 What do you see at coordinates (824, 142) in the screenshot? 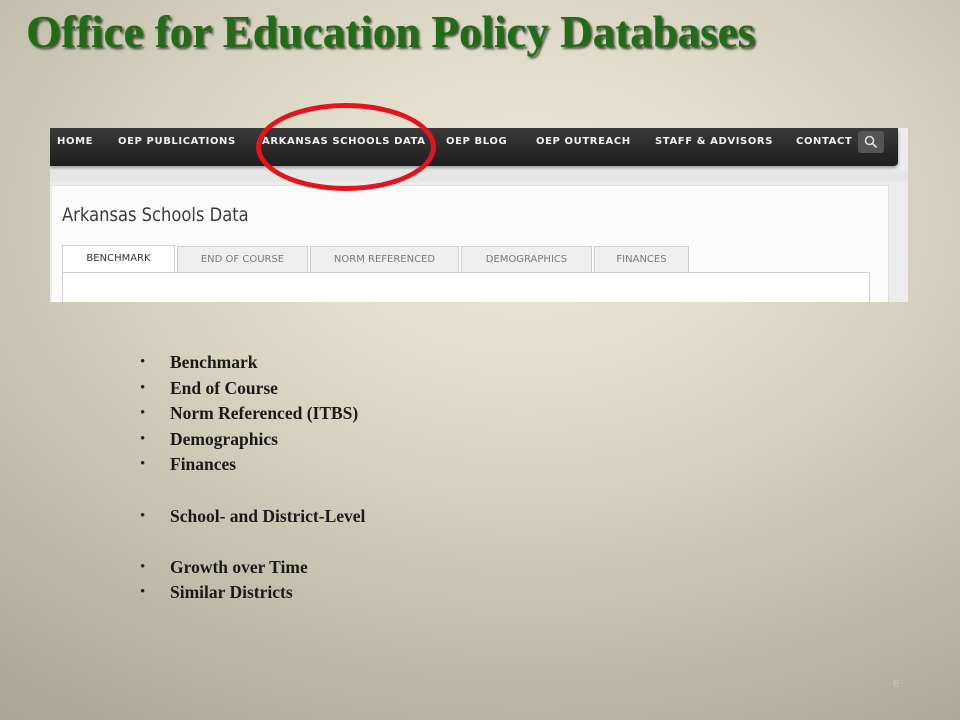
I see `nav-contact: CONTACT` at bounding box center [824, 142].